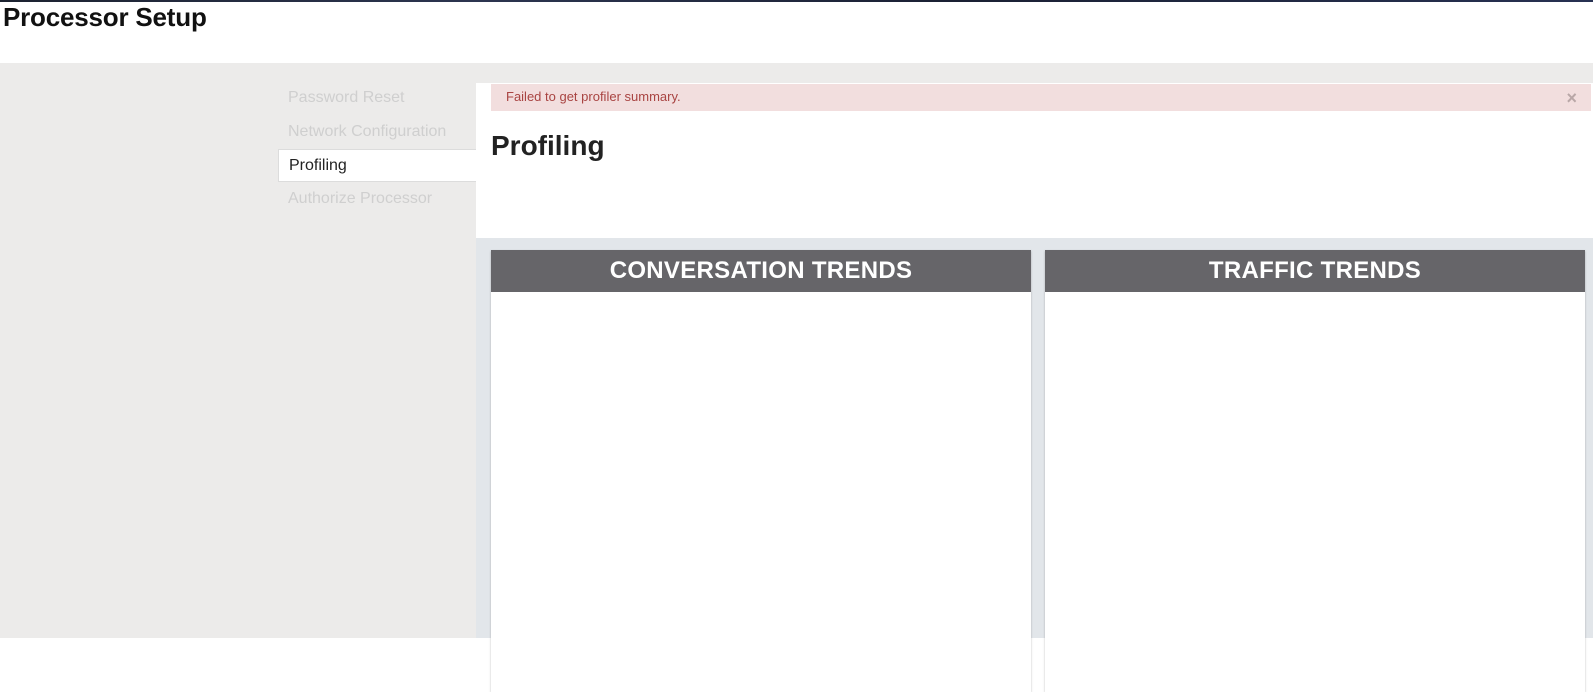  I want to click on close-icon: ×, so click(1571, 98).